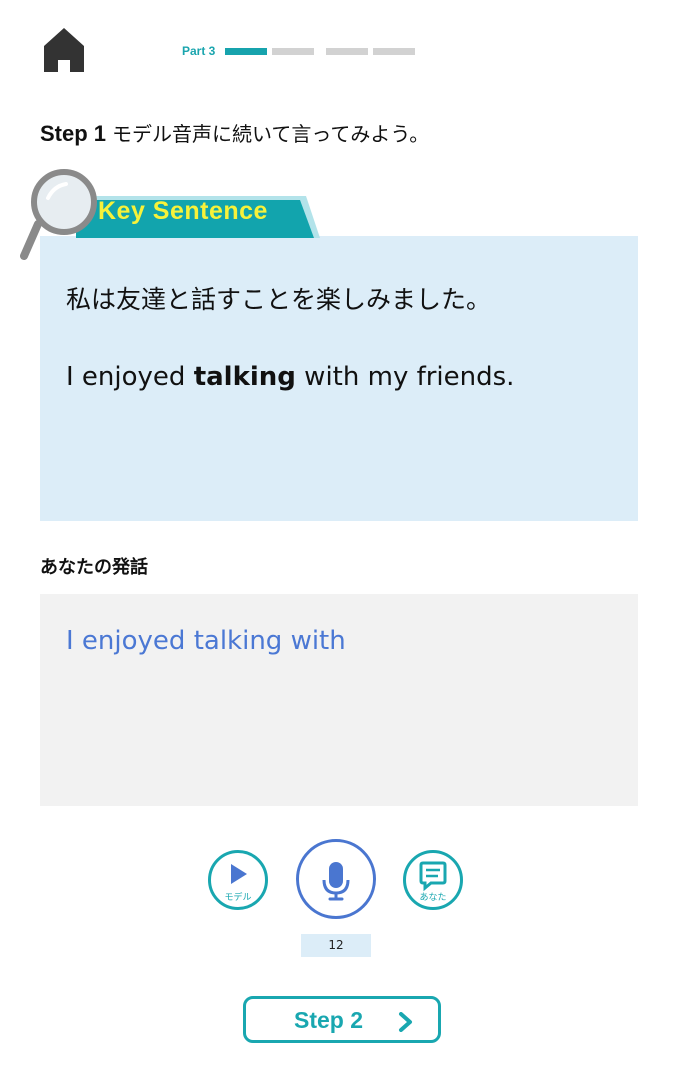 The width and height of the screenshot is (682, 1072). I want to click on key-sentence-label: Key Sentence, so click(183, 211).